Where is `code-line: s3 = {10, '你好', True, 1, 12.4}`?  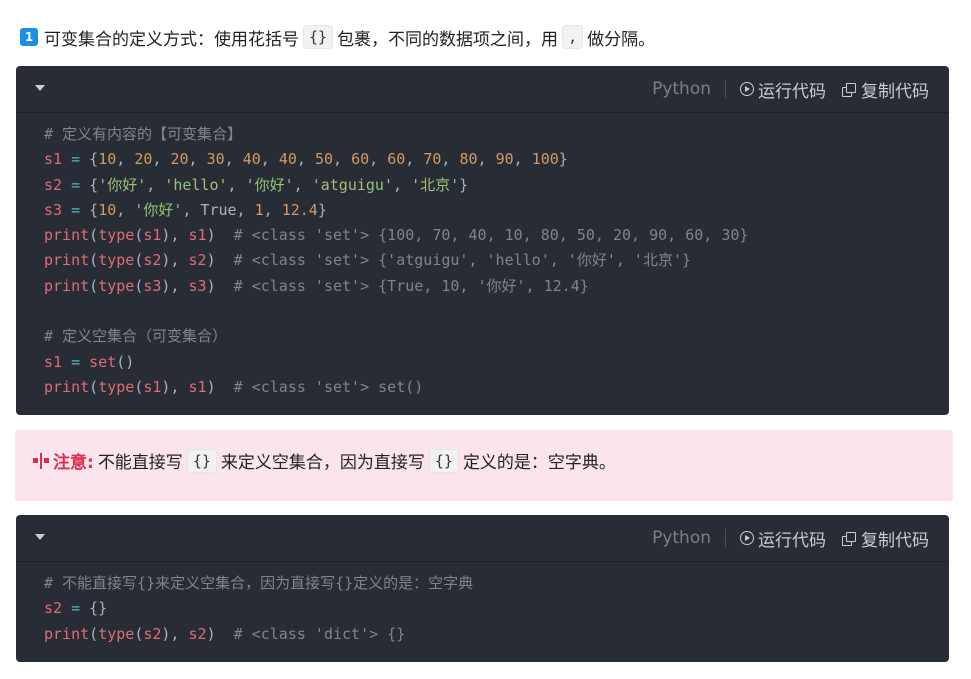
code-line: s3 = {10, '你好', True, 1, 12.4} is located at coordinates (496, 210).